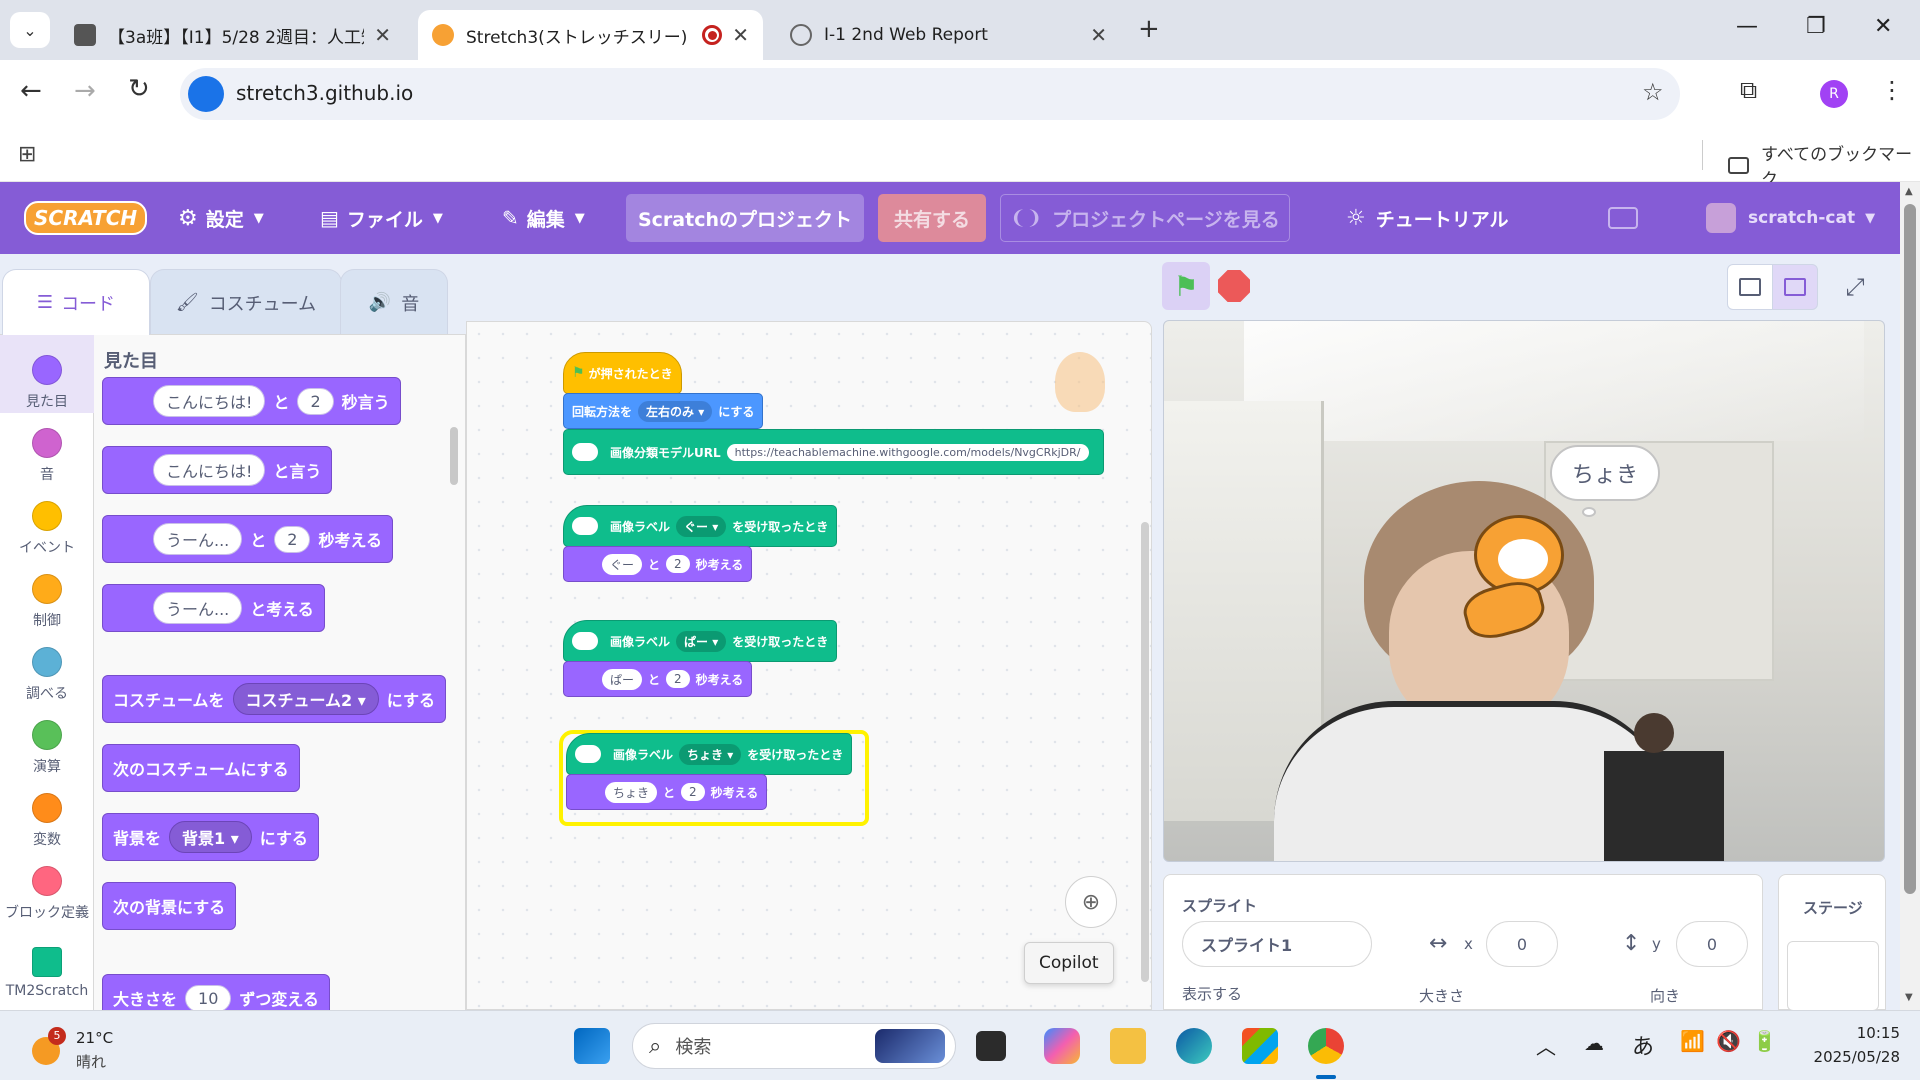 Image resolution: width=1920 pixels, height=1080 pixels. I want to click on file-explorer-icon, so click(1128, 1046).